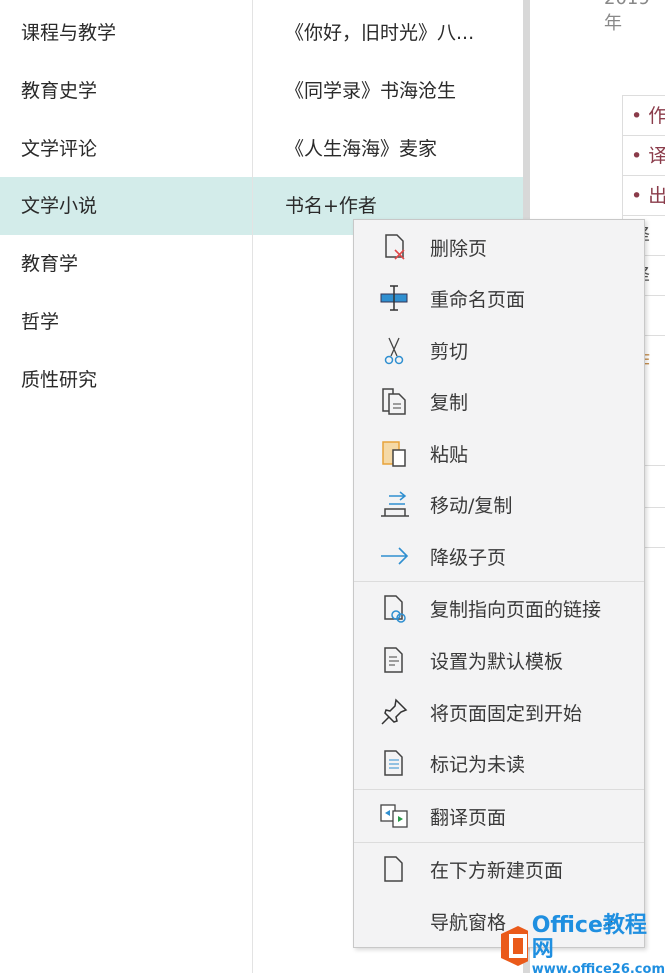 The image size is (665, 977). What do you see at coordinates (126, 206) in the screenshot?
I see `section-item-selected: 文学小说` at bounding box center [126, 206].